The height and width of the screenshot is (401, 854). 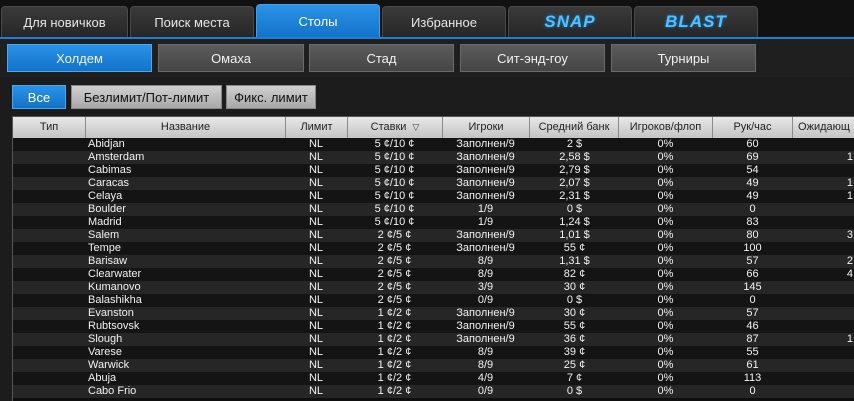 What do you see at coordinates (683, 58) in the screenshot?
I see `tab-tournaments: Турниры` at bounding box center [683, 58].